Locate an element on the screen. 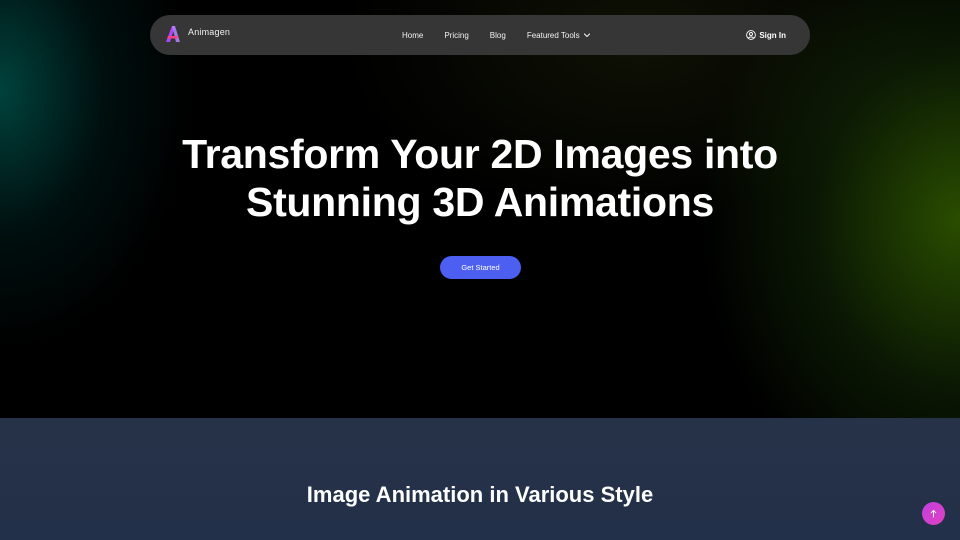 This screenshot has height=540, width=960. get-started-button: Get Started is located at coordinates (480, 267).